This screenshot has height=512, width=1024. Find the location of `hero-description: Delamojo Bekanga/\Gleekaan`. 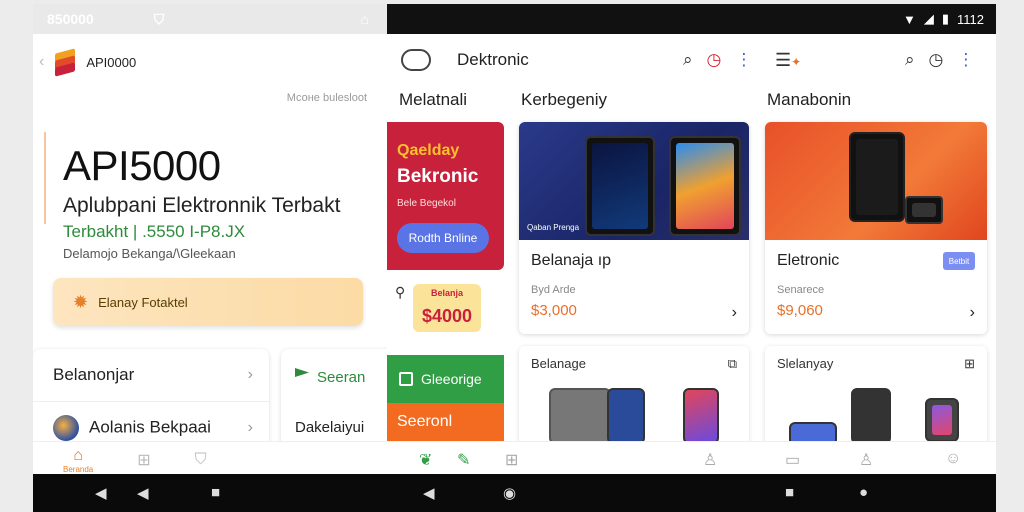

hero-description: Delamojo Bekanga/\Gleekaan is located at coordinates (149, 253).